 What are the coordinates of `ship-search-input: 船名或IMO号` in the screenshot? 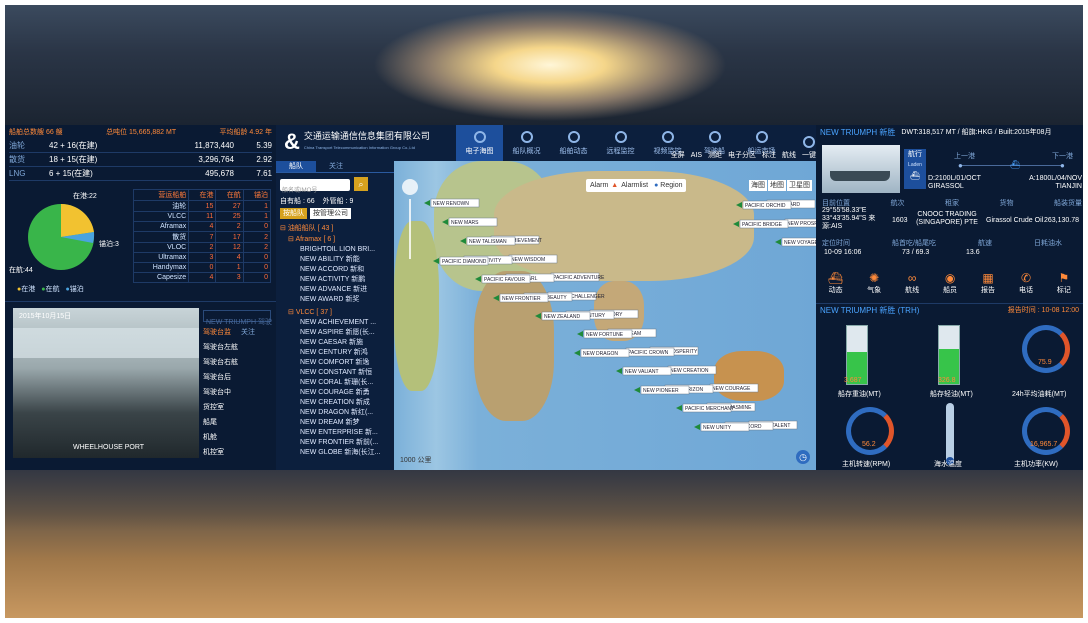 It's located at (315, 186).